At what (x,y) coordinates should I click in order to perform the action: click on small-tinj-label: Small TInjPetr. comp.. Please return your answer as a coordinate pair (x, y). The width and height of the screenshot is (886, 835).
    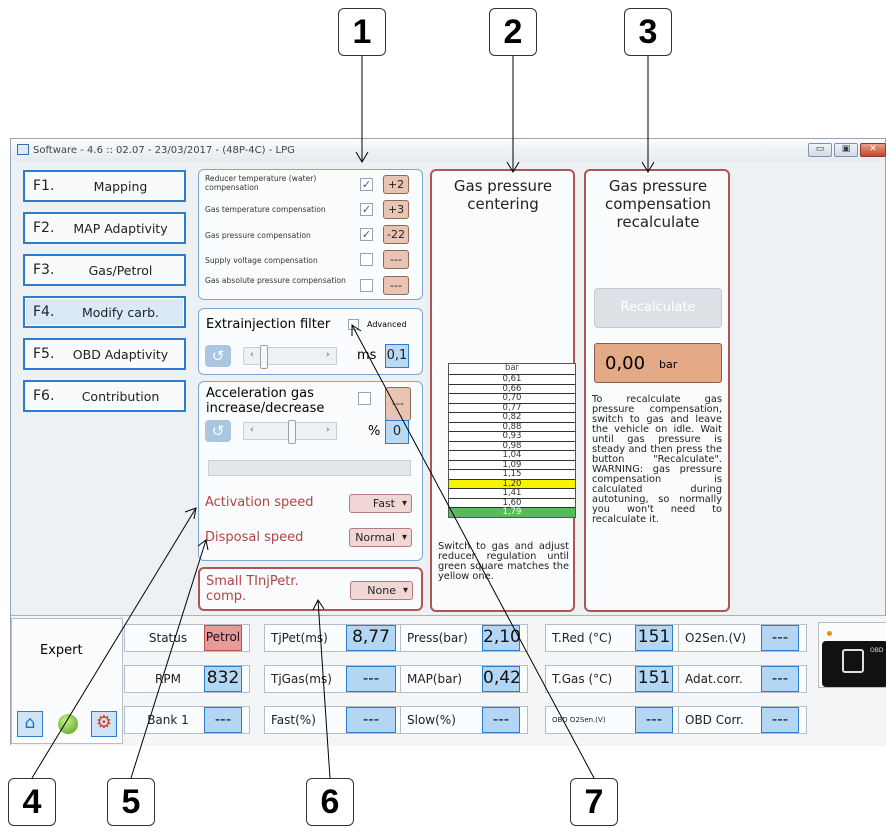
    Looking at the image, I should click on (252, 589).